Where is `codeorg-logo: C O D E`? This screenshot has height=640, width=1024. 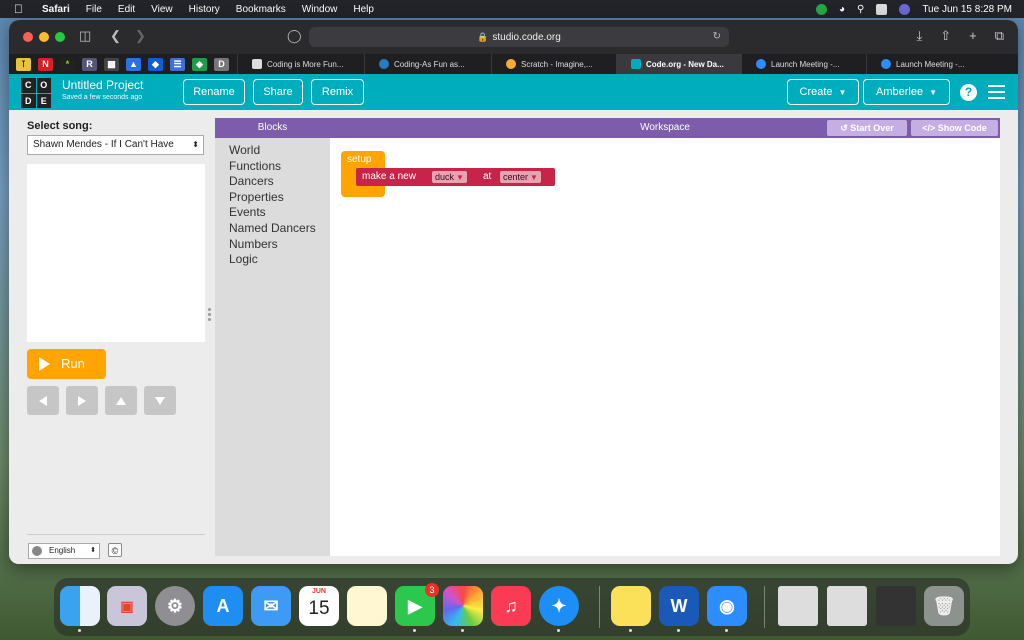
codeorg-logo: C O D E is located at coordinates (36, 93).